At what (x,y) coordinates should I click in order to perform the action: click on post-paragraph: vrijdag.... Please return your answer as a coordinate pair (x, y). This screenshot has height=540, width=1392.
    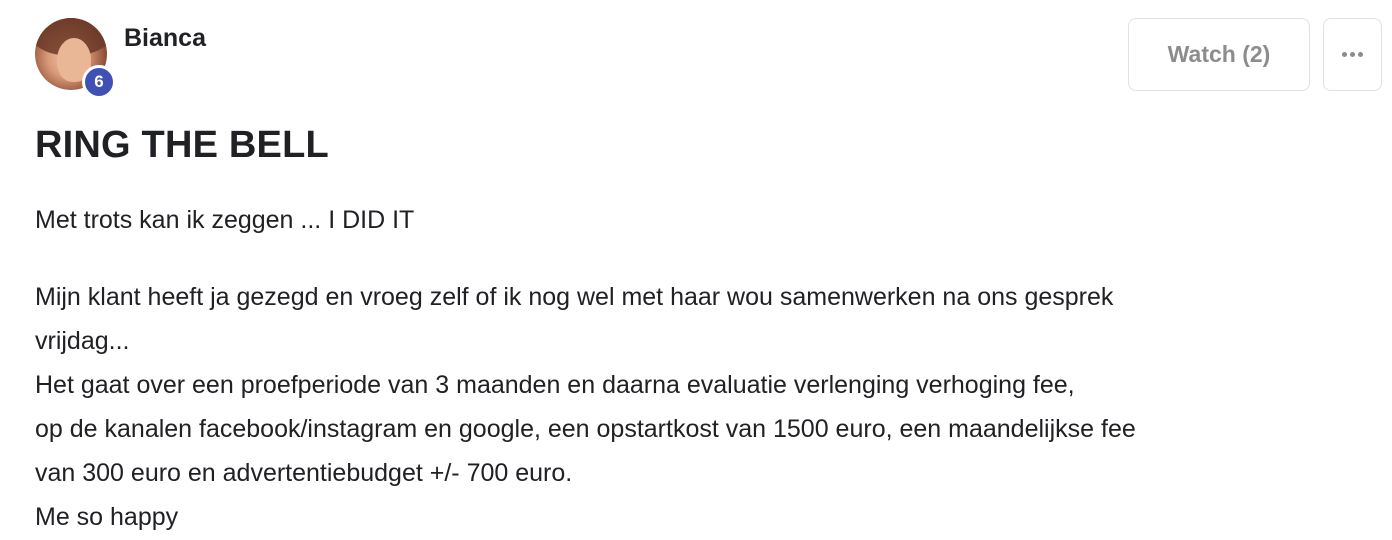
    Looking at the image, I should click on (82, 341).